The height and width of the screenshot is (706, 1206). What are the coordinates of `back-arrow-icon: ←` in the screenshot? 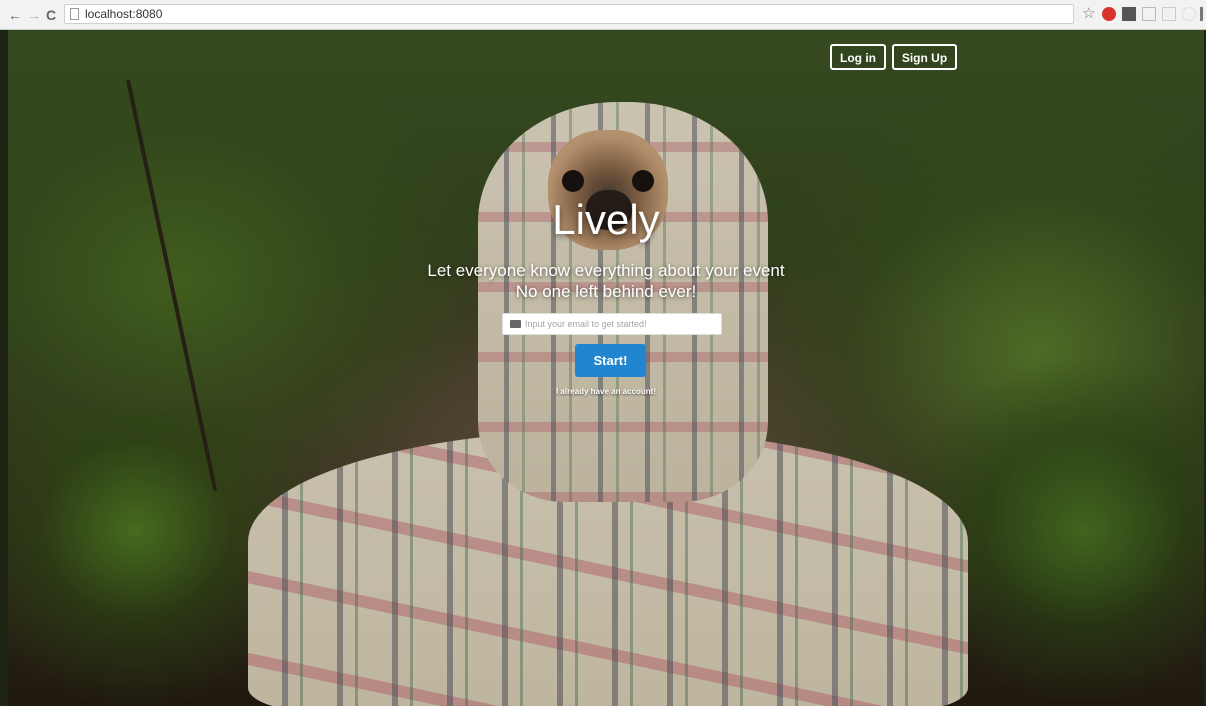 It's located at (15, 15).